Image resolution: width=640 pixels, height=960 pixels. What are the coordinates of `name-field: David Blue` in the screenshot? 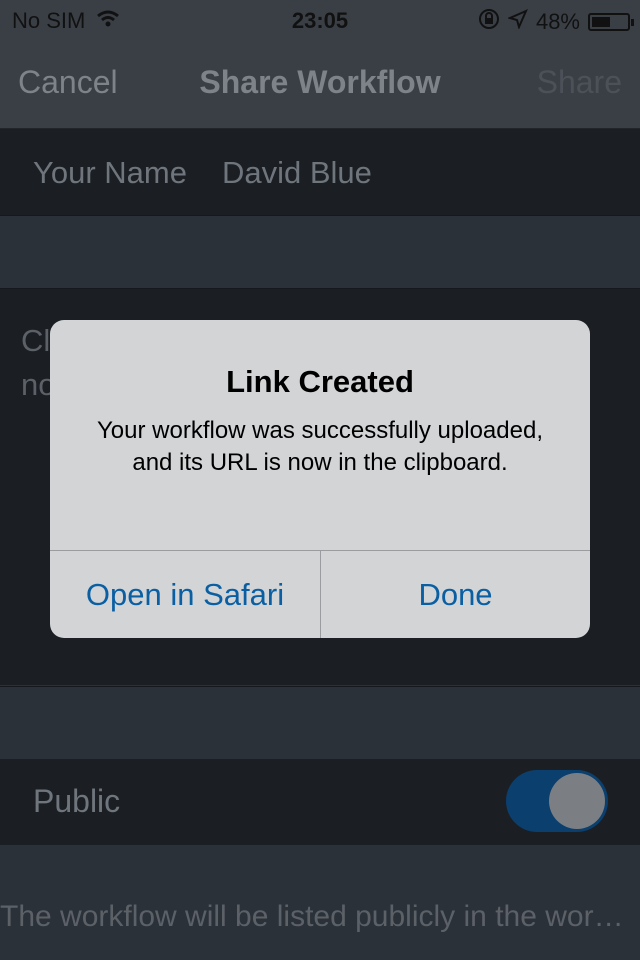 It's located at (297, 173).